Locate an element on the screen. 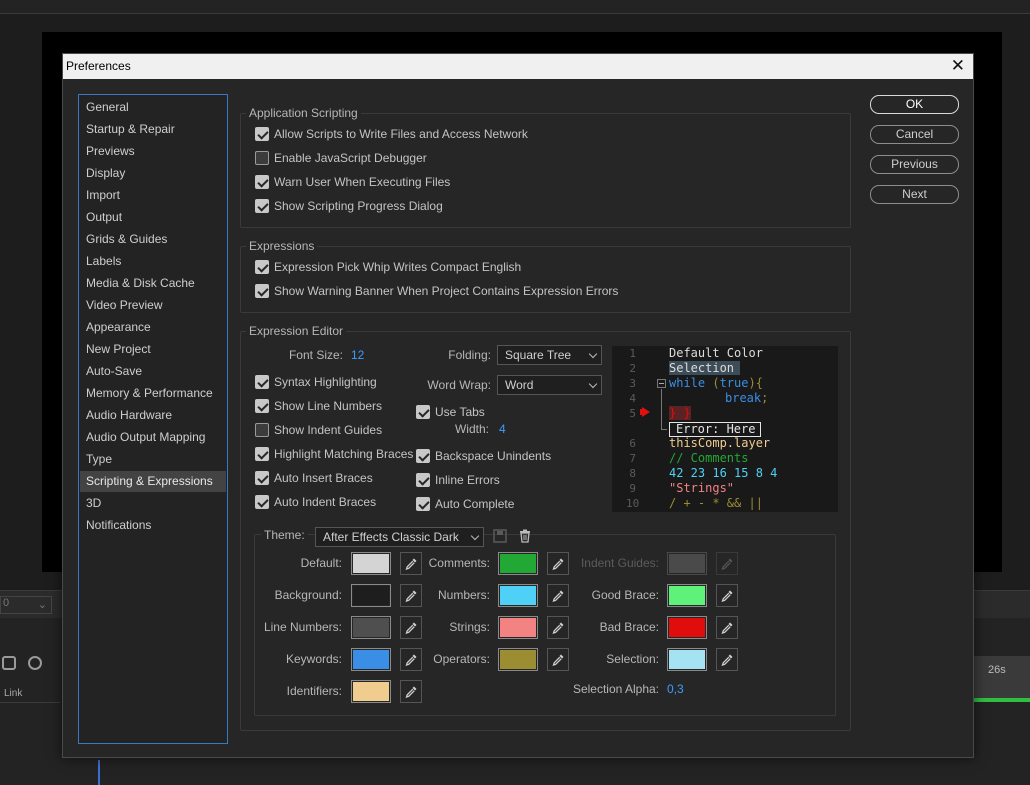 The height and width of the screenshot is (785, 1030). previous-button: Previous is located at coordinates (914, 164).